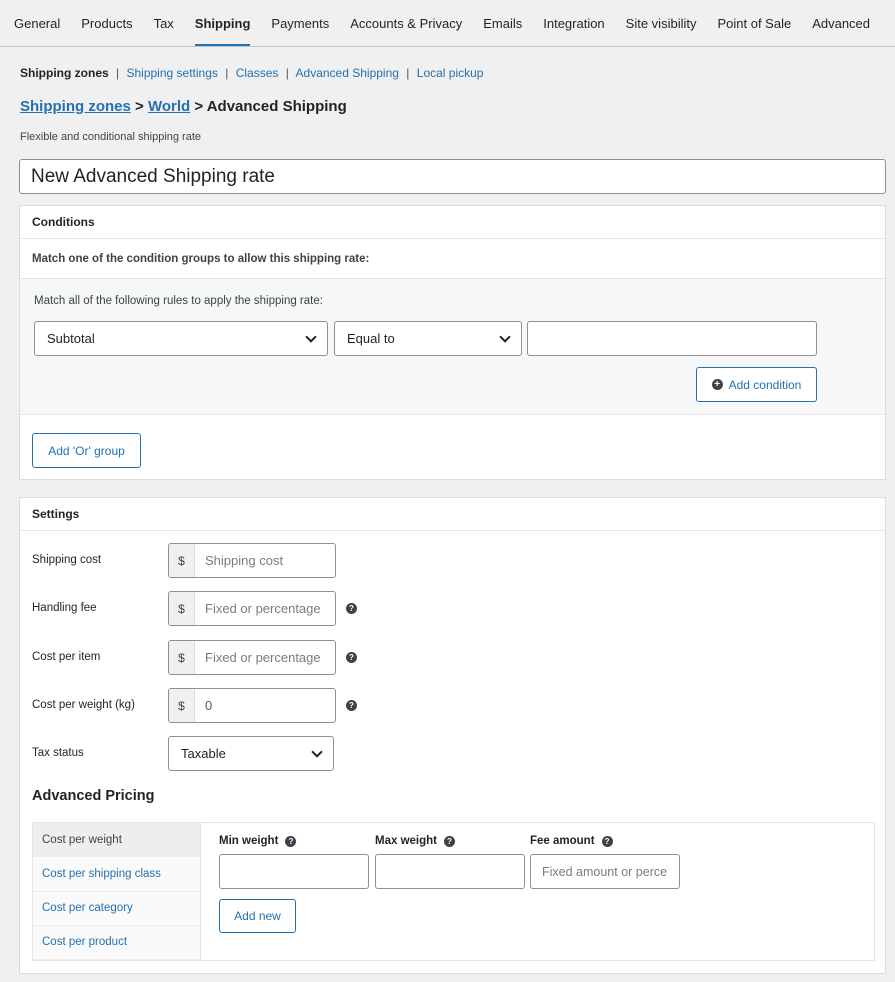 This screenshot has width=895, height=982. I want to click on condition-operator-select: Equal to, so click(428, 338).